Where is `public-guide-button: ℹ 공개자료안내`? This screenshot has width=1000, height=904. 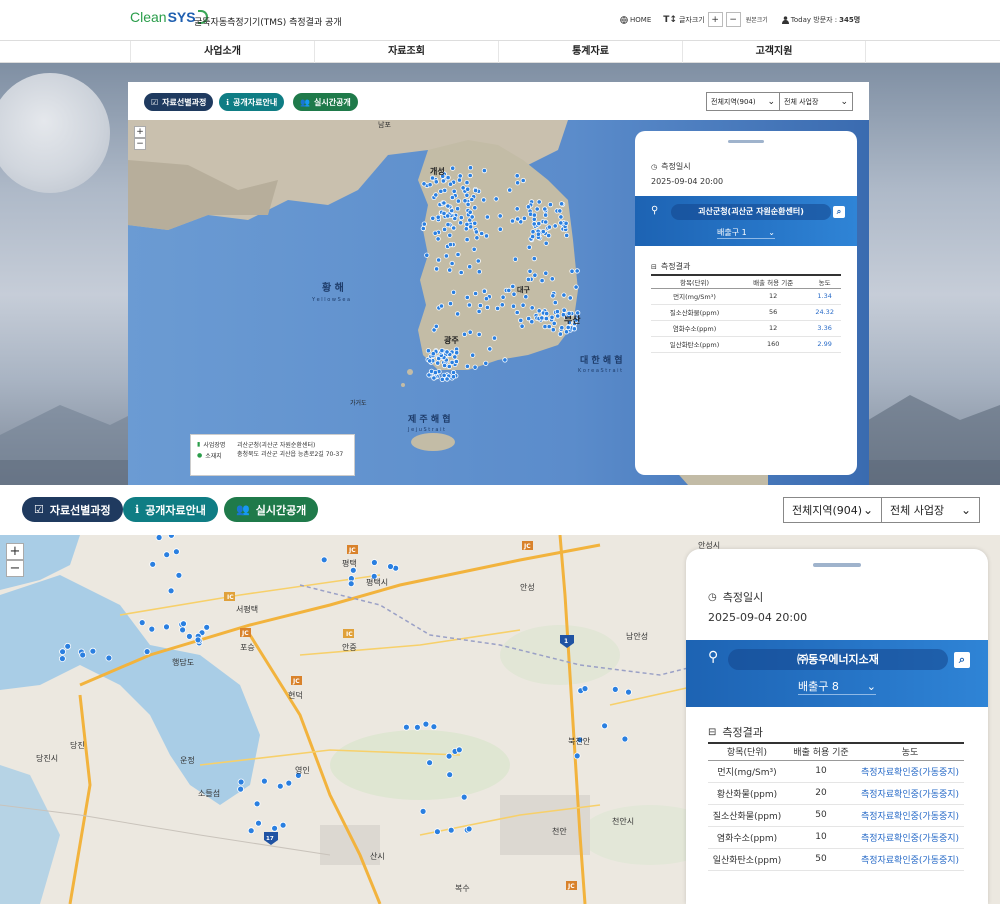 public-guide-button: ℹ 공개자료안내 is located at coordinates (170, 509).